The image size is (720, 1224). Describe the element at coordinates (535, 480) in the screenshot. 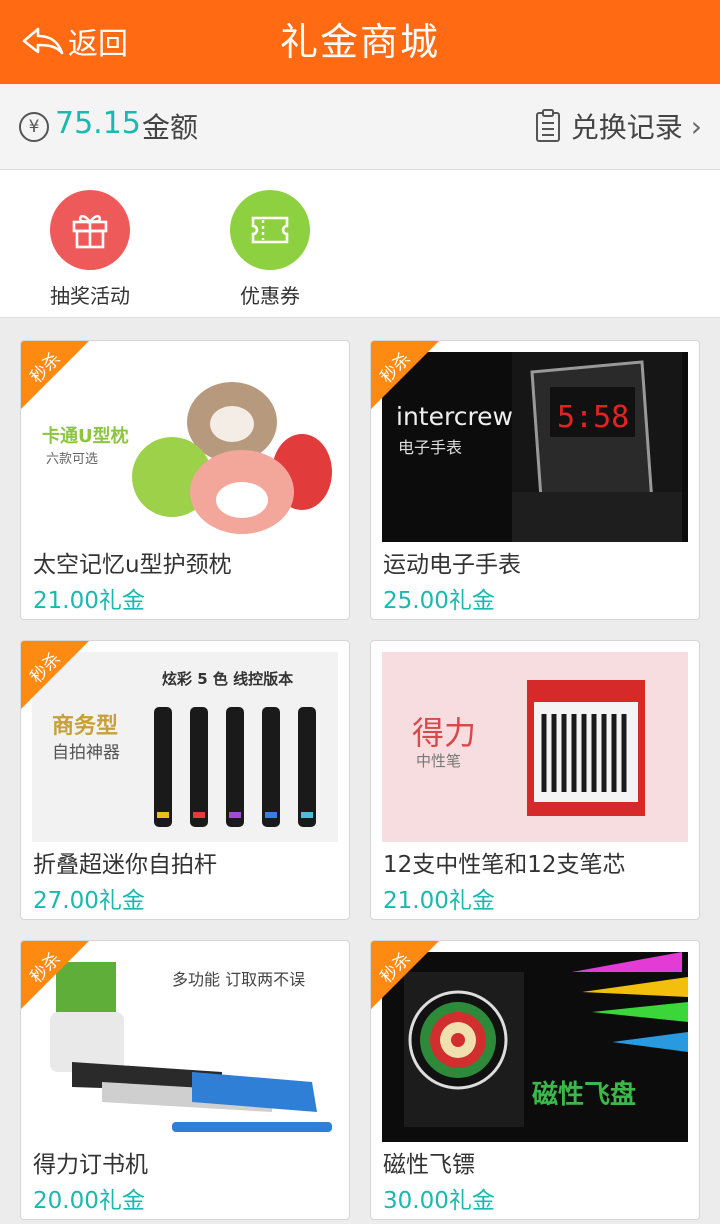

I see `product-card: 5:58 intercrew 电子手表 秒杀 运动电子手表 25.00礼金` at that location.